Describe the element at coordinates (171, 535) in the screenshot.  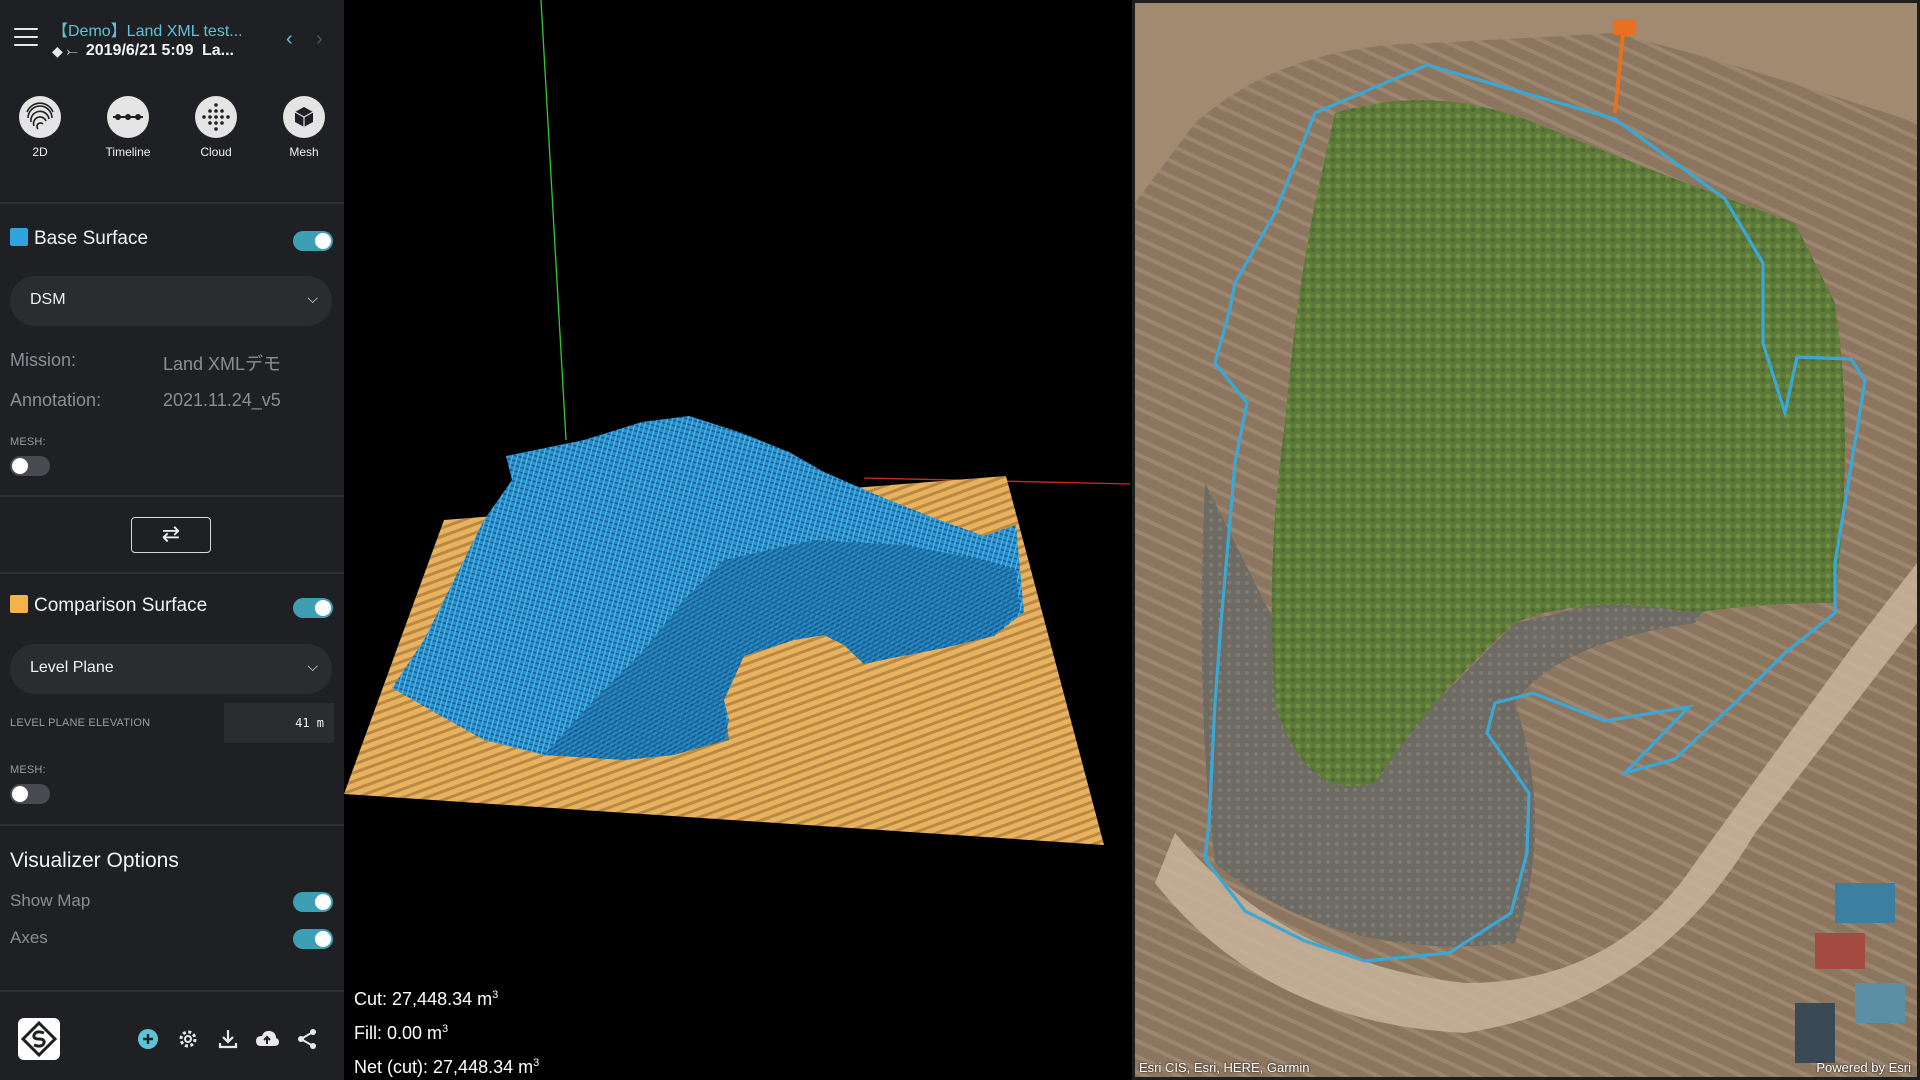
I see `swap-surfaces-button: ⇄` at that location.